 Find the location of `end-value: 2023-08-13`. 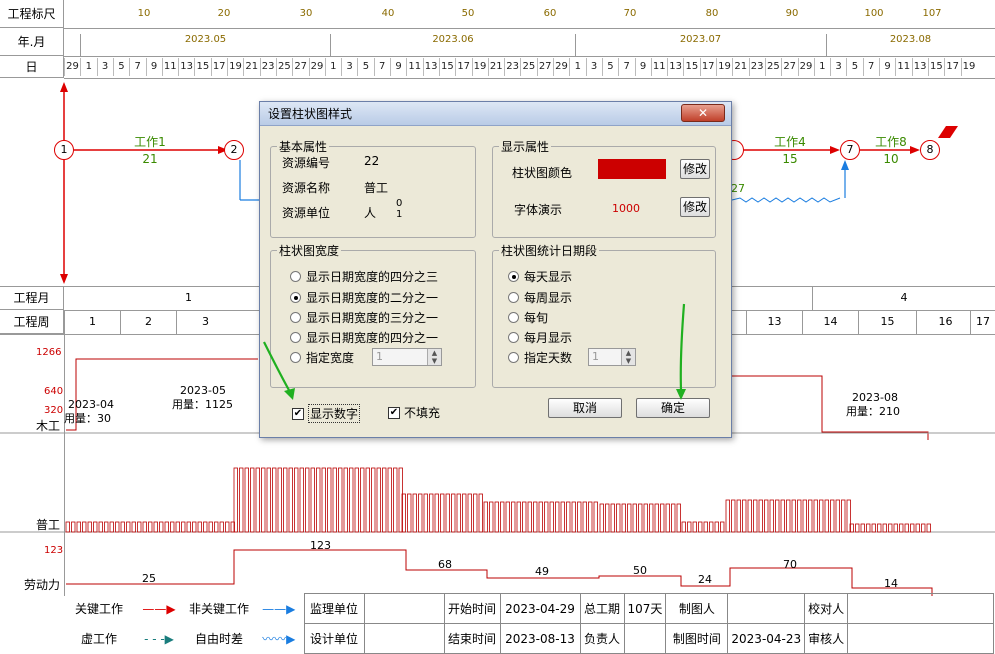

end-value: 2023-08-13 is located at coordinates (540, 638).